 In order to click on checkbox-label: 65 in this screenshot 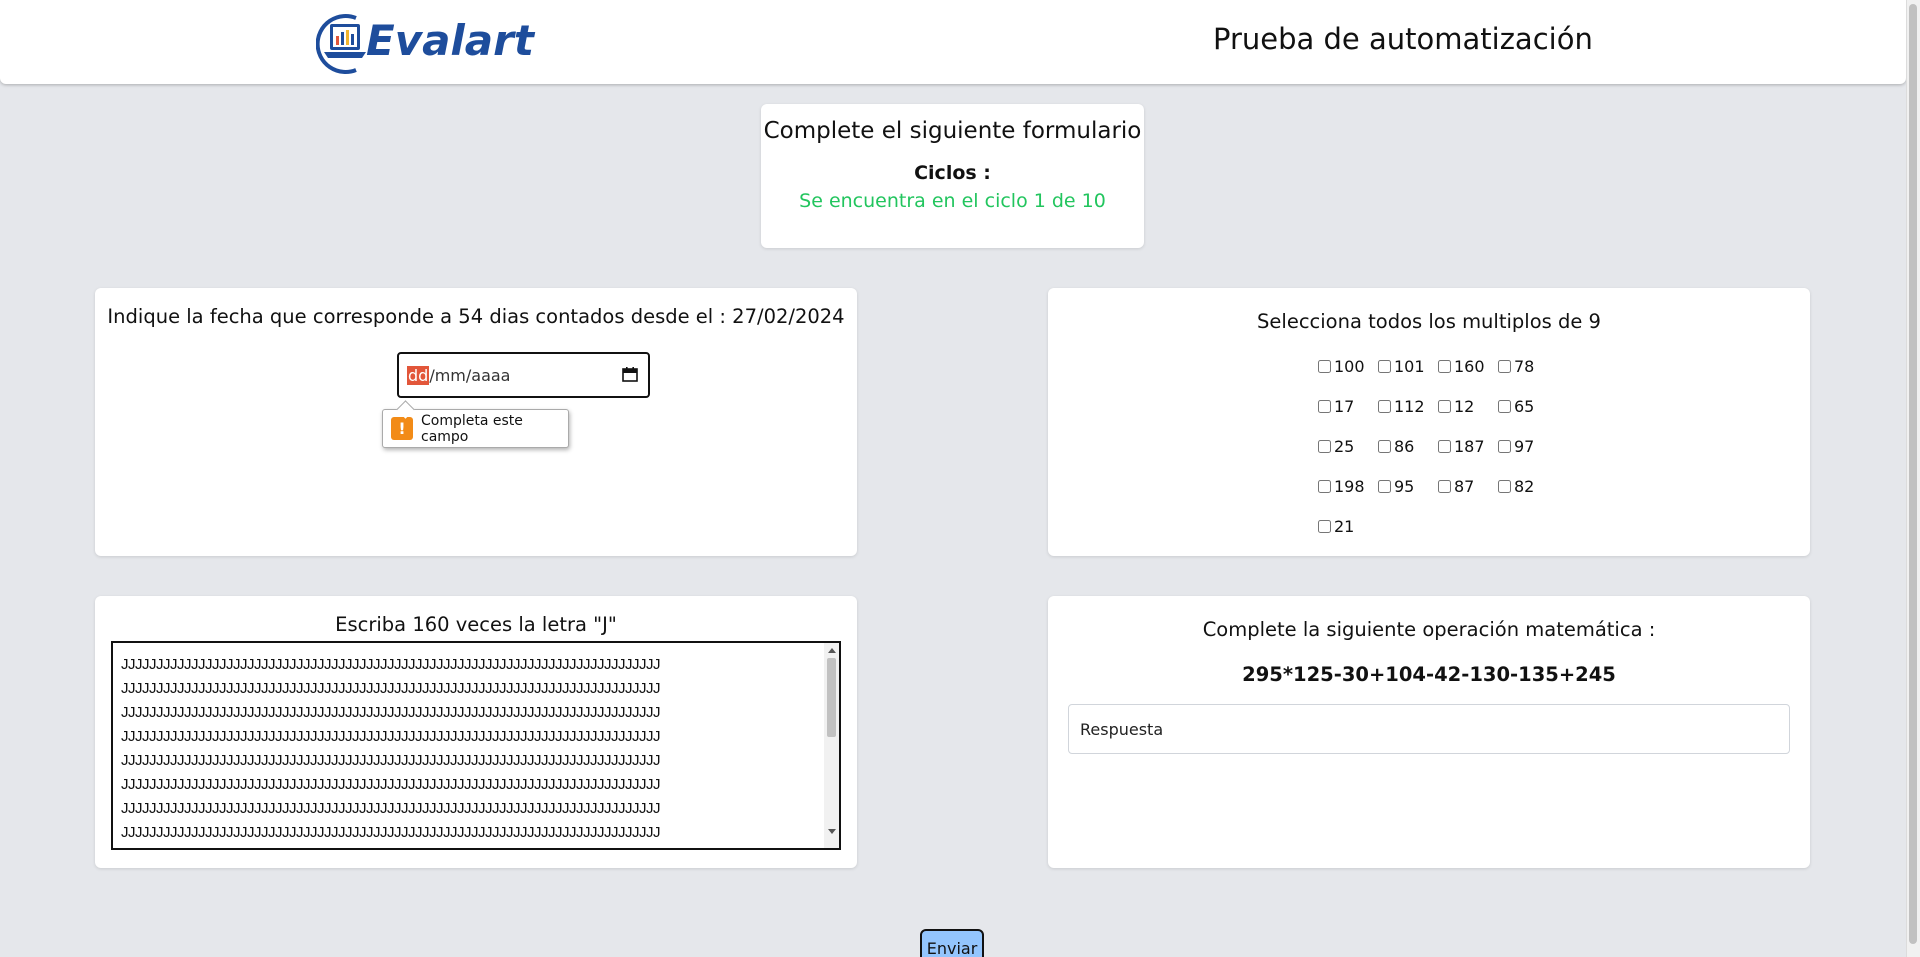, I will do `click(1524, 406)`.